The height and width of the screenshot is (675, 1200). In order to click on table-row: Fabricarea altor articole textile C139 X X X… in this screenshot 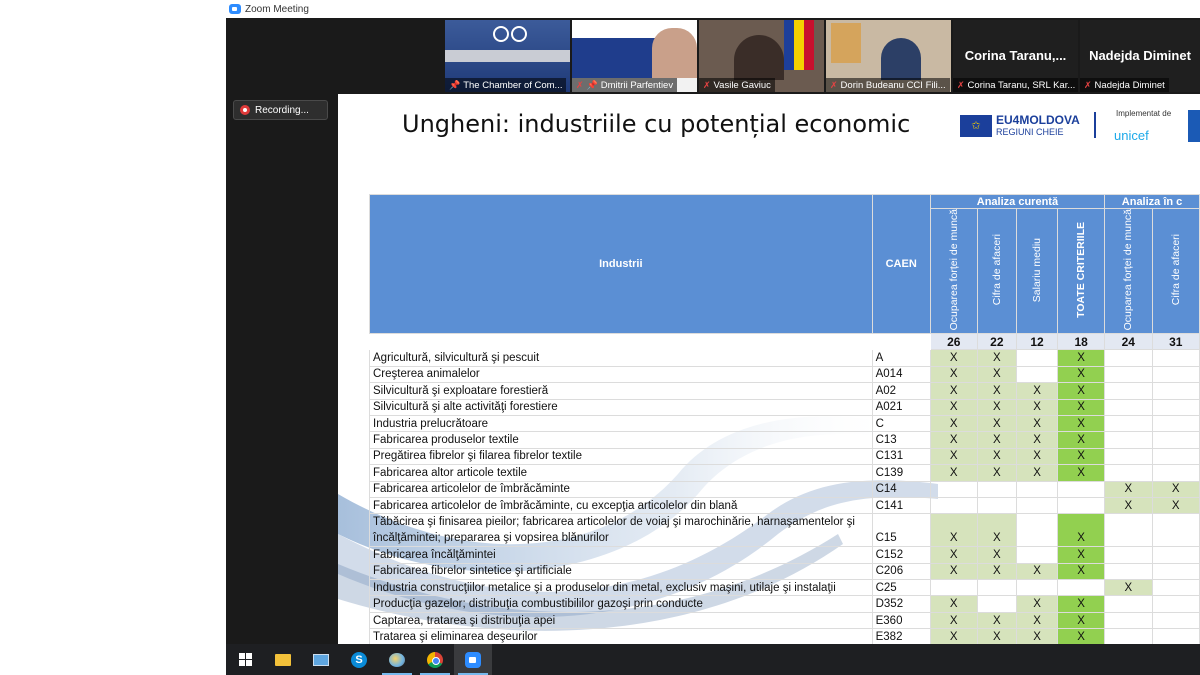, I will do `click(784, 473)`.